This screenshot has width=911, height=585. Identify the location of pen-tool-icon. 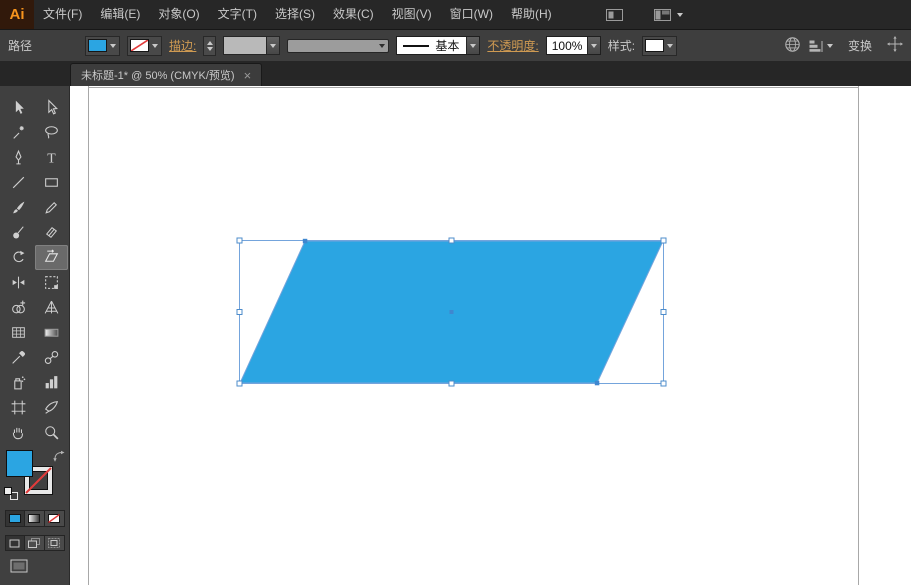
(18, 157).